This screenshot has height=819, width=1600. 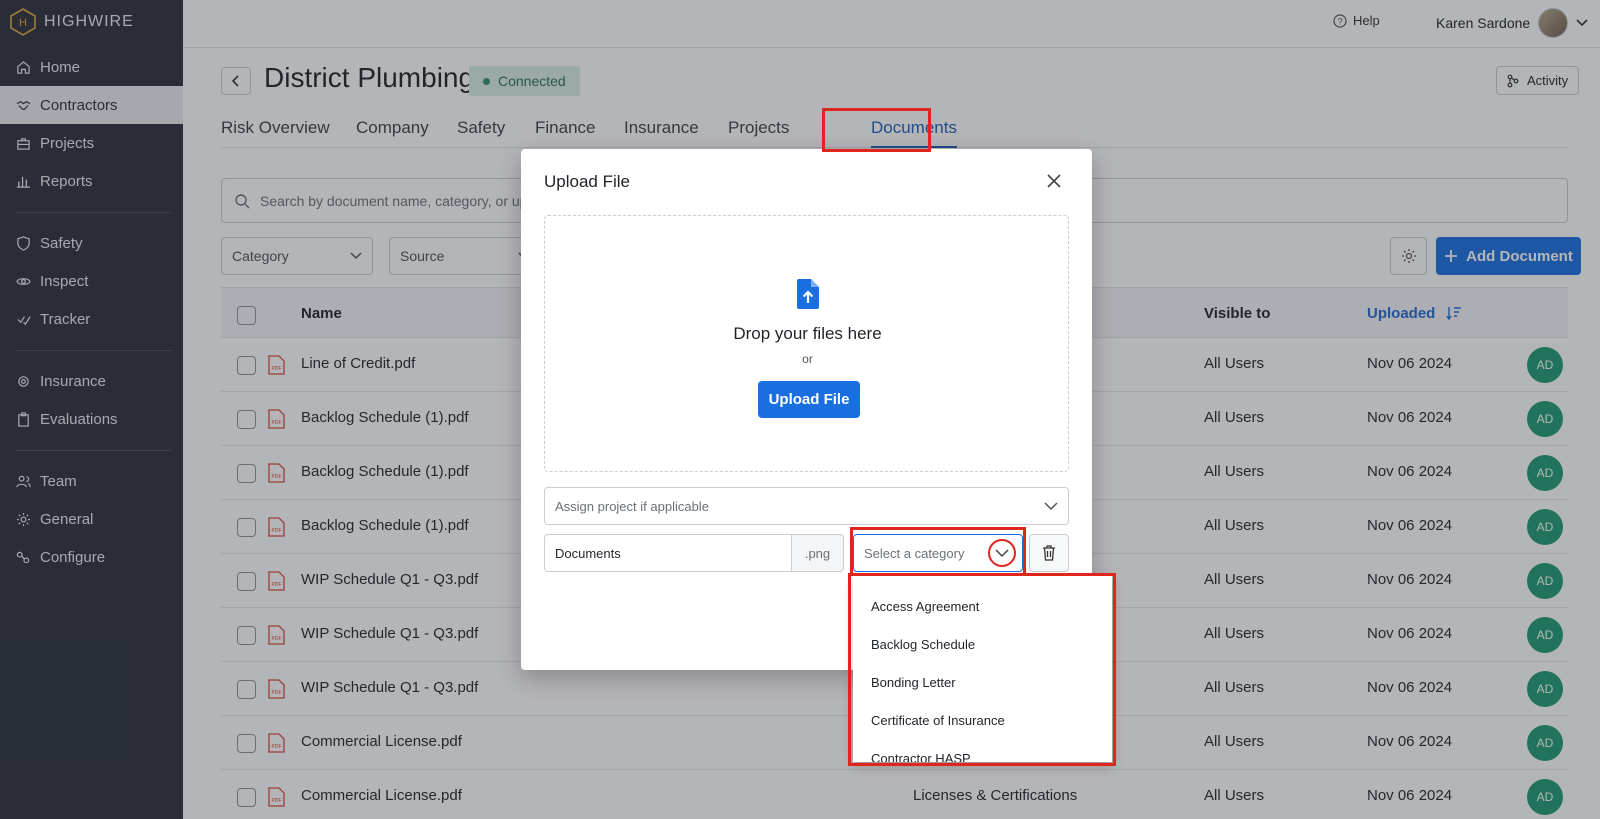 I want to click on dropdown-highlight, so click(x=982, y=669).